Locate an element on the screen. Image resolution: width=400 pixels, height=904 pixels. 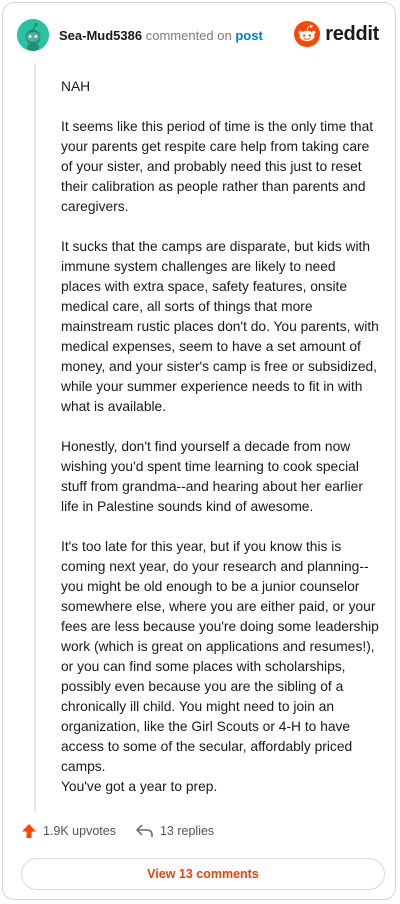
snoo-avatar-icon is located at coordinates (33, 35).